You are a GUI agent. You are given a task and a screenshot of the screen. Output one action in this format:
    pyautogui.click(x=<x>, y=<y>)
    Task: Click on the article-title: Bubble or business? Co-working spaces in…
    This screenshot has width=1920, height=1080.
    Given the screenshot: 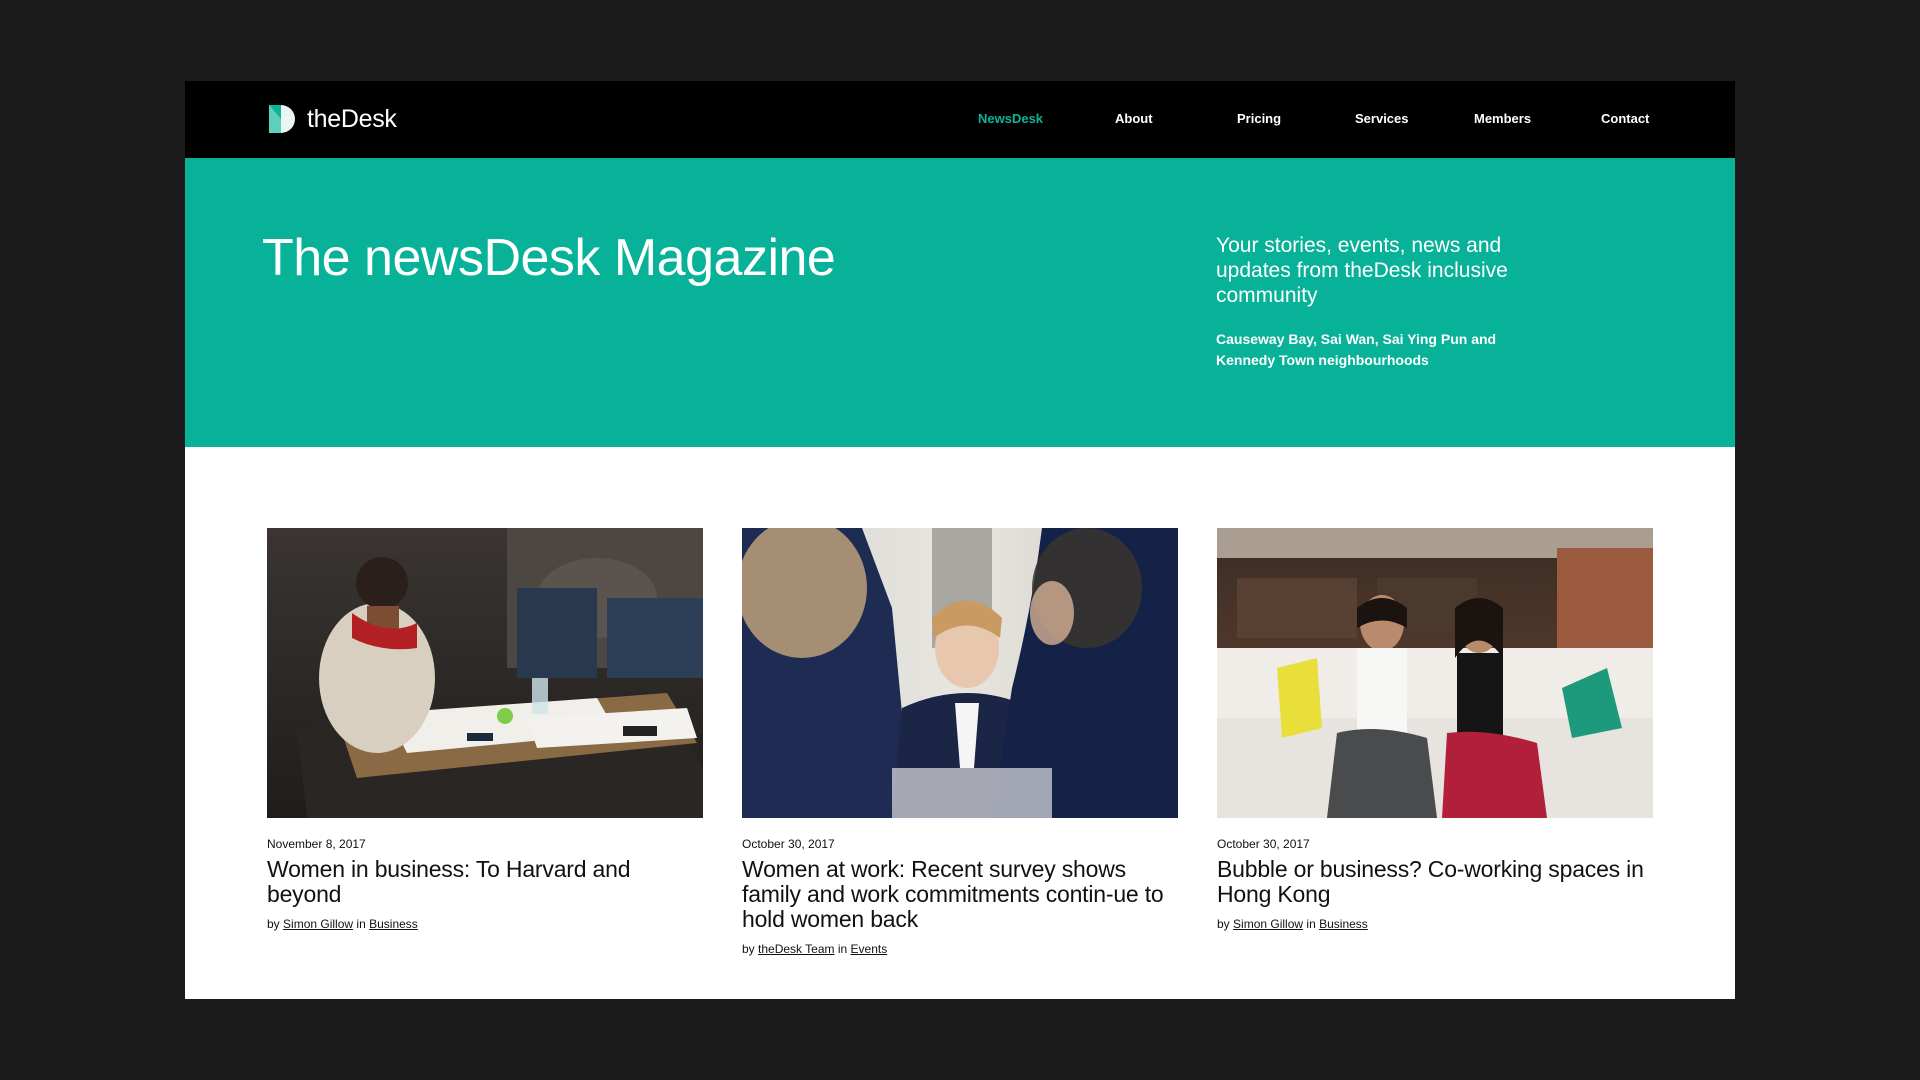 What is the action you would take?
    pyautogui.click(x=1435, y=882)
    